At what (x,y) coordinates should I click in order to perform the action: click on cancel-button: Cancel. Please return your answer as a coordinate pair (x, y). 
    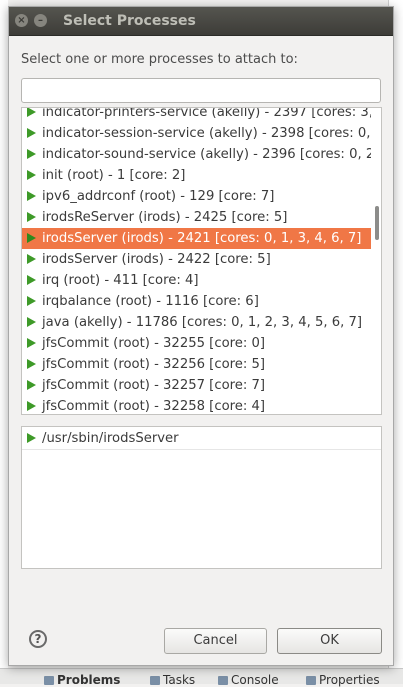
    Looking at the image, I should click on (215, 641).